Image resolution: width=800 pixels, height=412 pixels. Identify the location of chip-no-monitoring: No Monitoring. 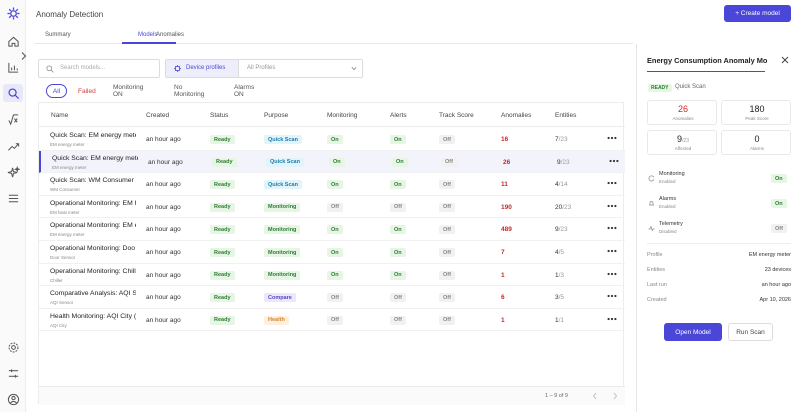
(189, 91).